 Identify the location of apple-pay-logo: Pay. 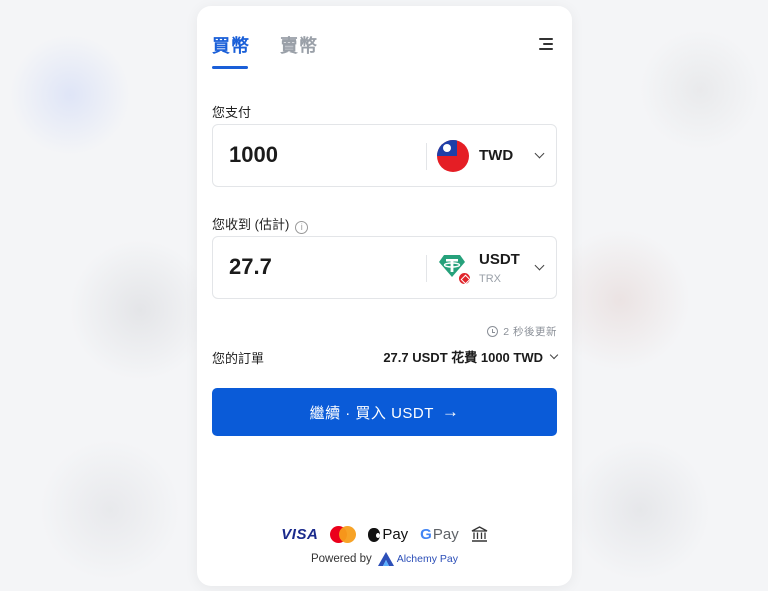
(388, 534).